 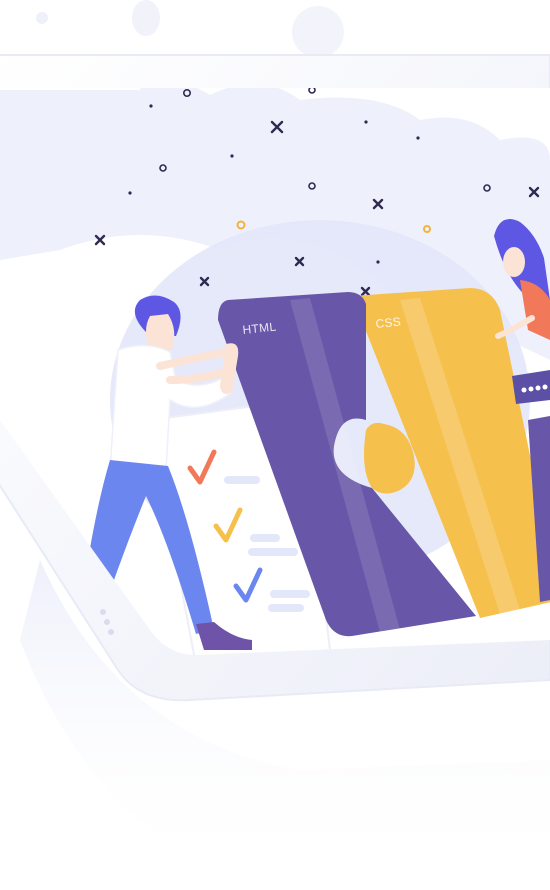 What do you see at coordinates (388, 322) in the screenshot?
I see `css-label: CSS` at bounding box center [388, 322].